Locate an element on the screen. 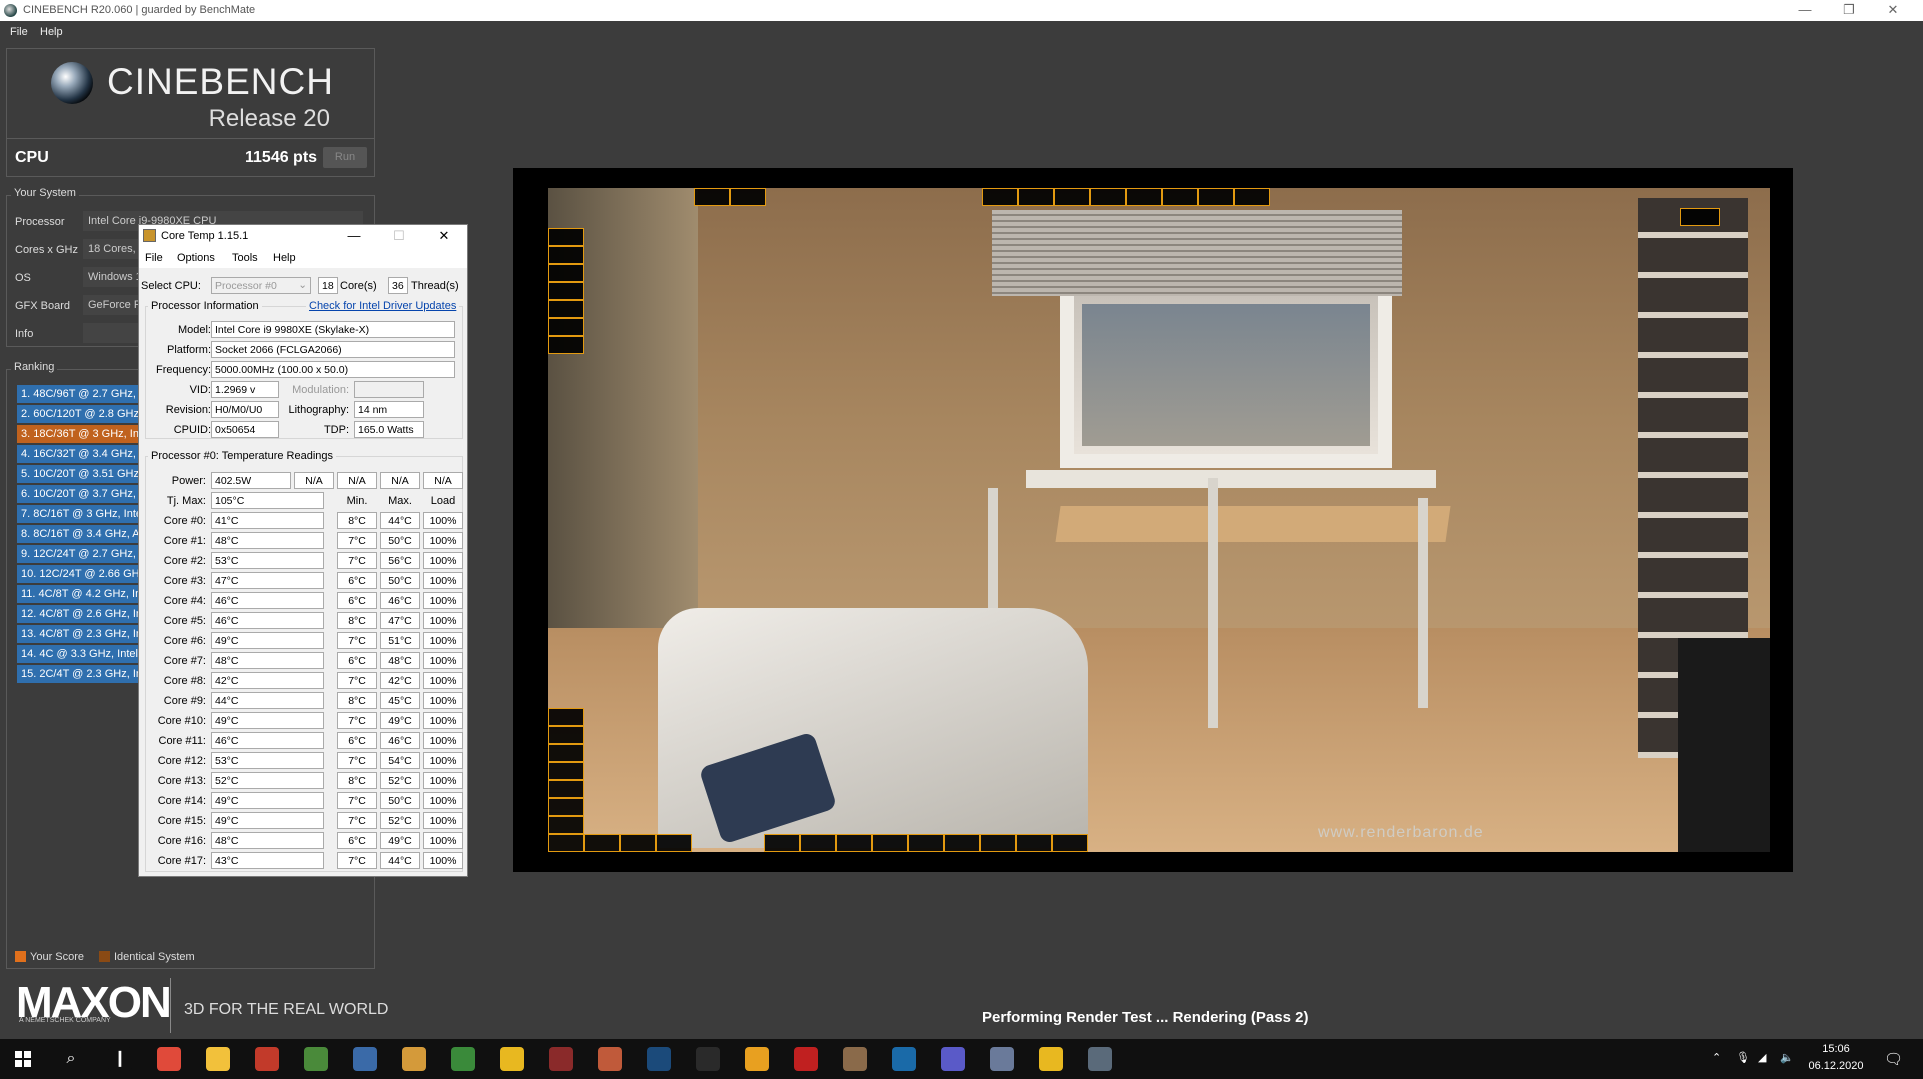 This screenshot has width=1923, height=1079. microphone-icon: 🎙 is located at coordinates (1743, 1057).